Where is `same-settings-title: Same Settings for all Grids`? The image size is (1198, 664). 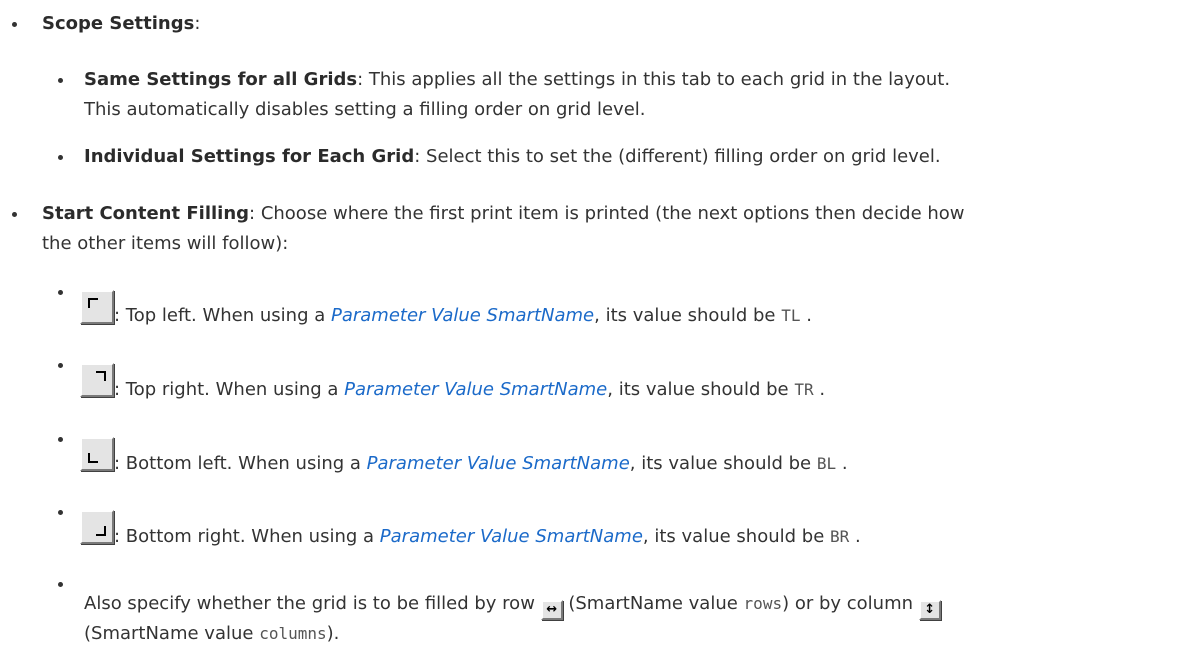 same-settings-title: Same Settings for all Grids is located at coordinates (221, 79).